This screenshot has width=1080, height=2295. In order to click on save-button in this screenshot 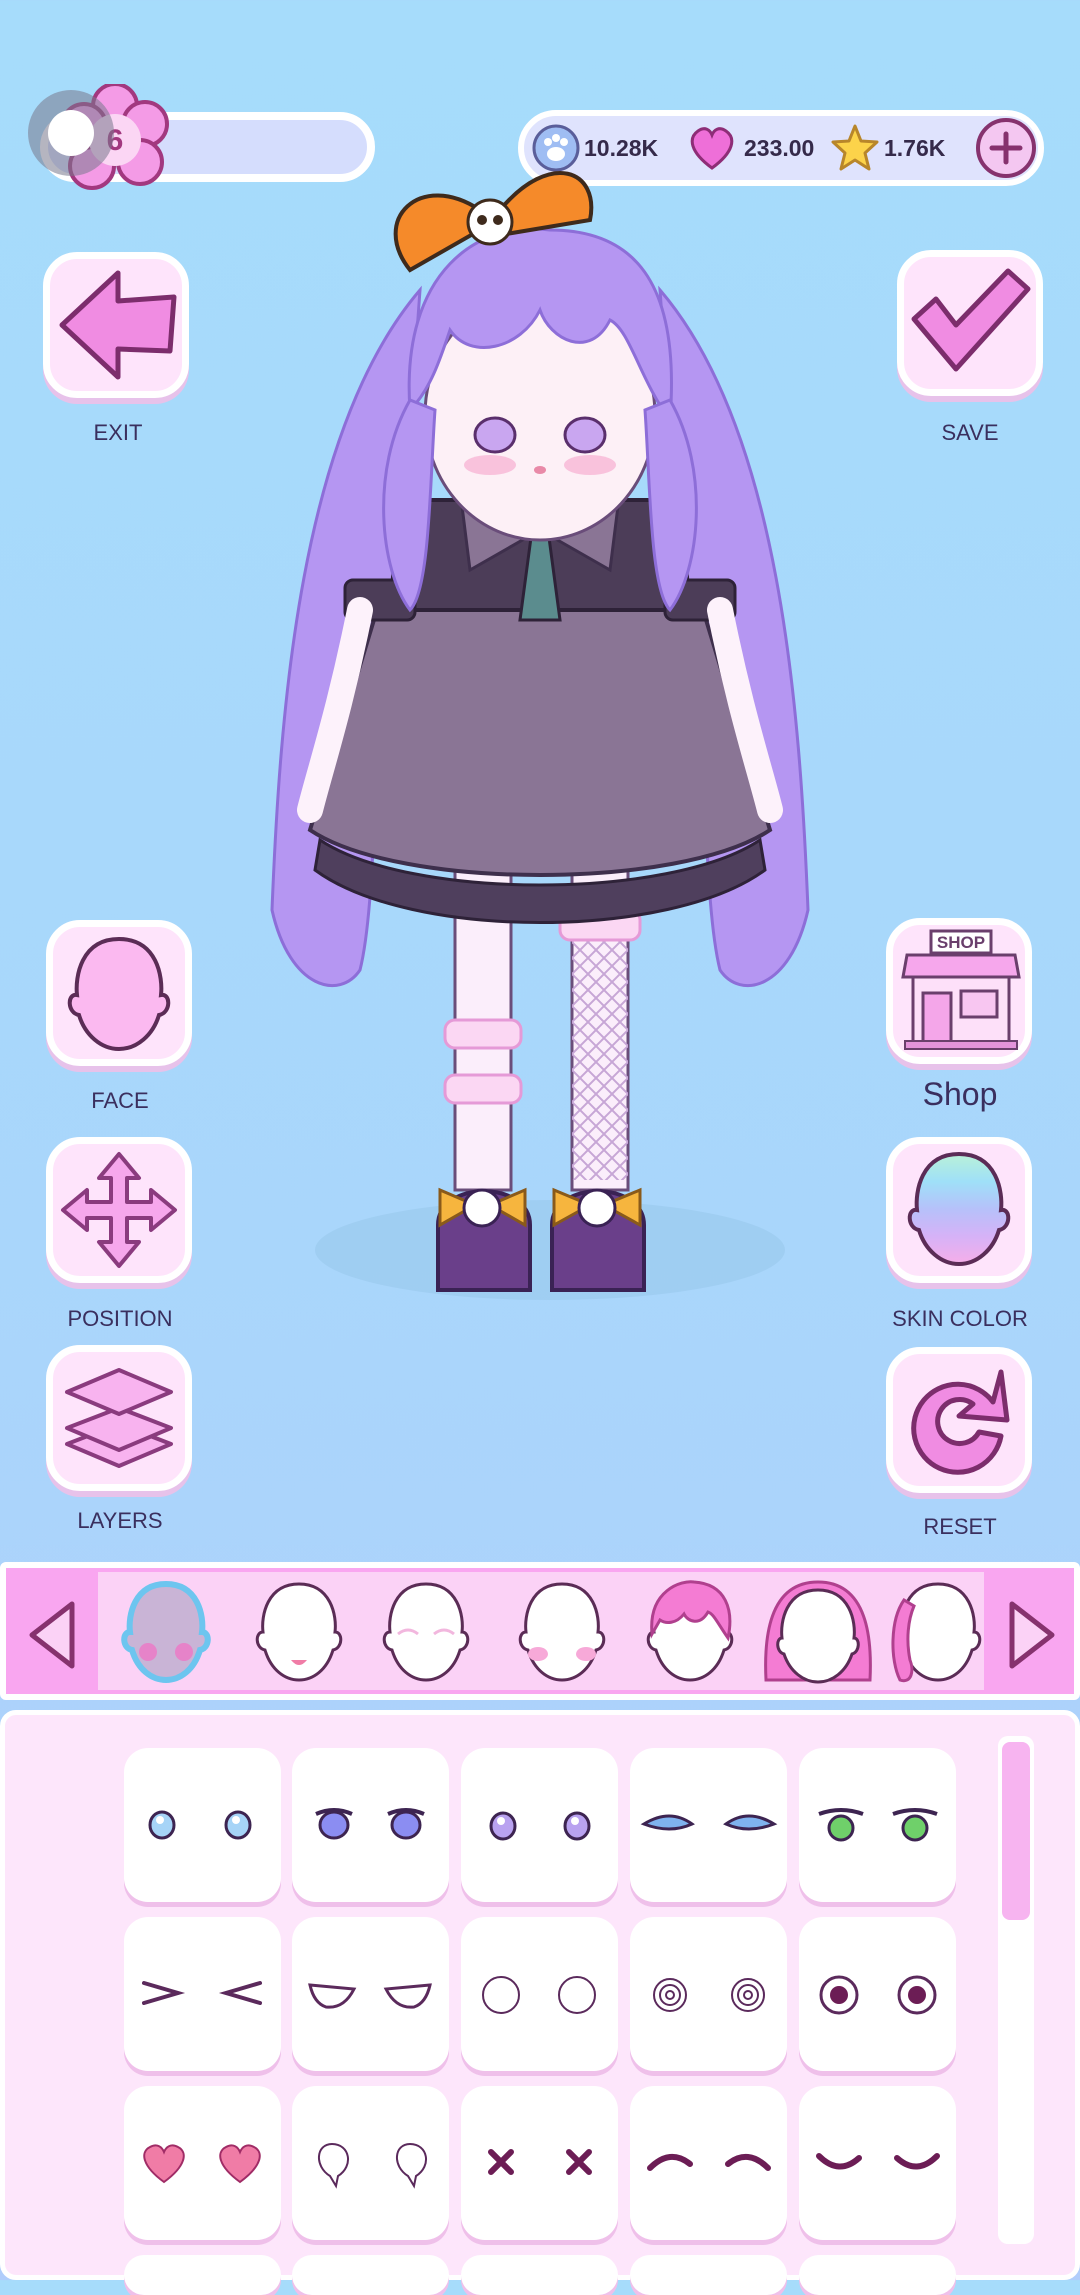, I will do `click(970, 323)`.